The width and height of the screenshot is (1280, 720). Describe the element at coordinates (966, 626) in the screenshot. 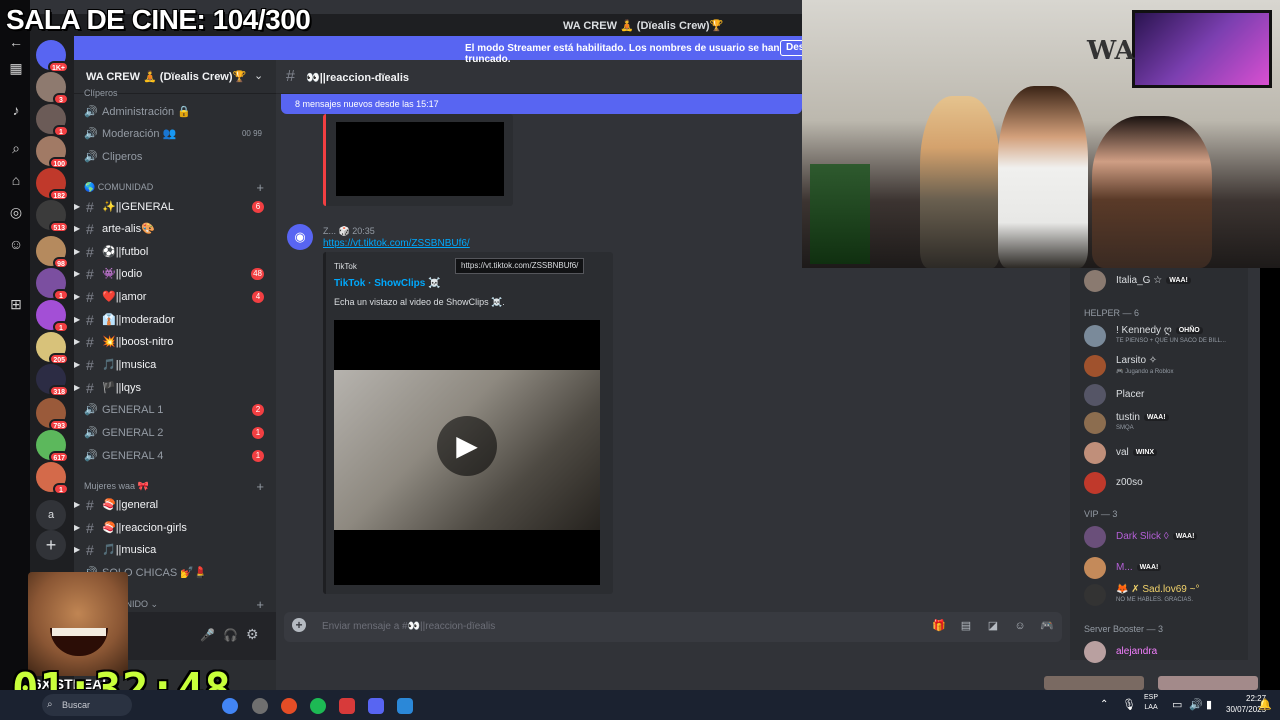

I see `gif-icon: ▤` at that location.